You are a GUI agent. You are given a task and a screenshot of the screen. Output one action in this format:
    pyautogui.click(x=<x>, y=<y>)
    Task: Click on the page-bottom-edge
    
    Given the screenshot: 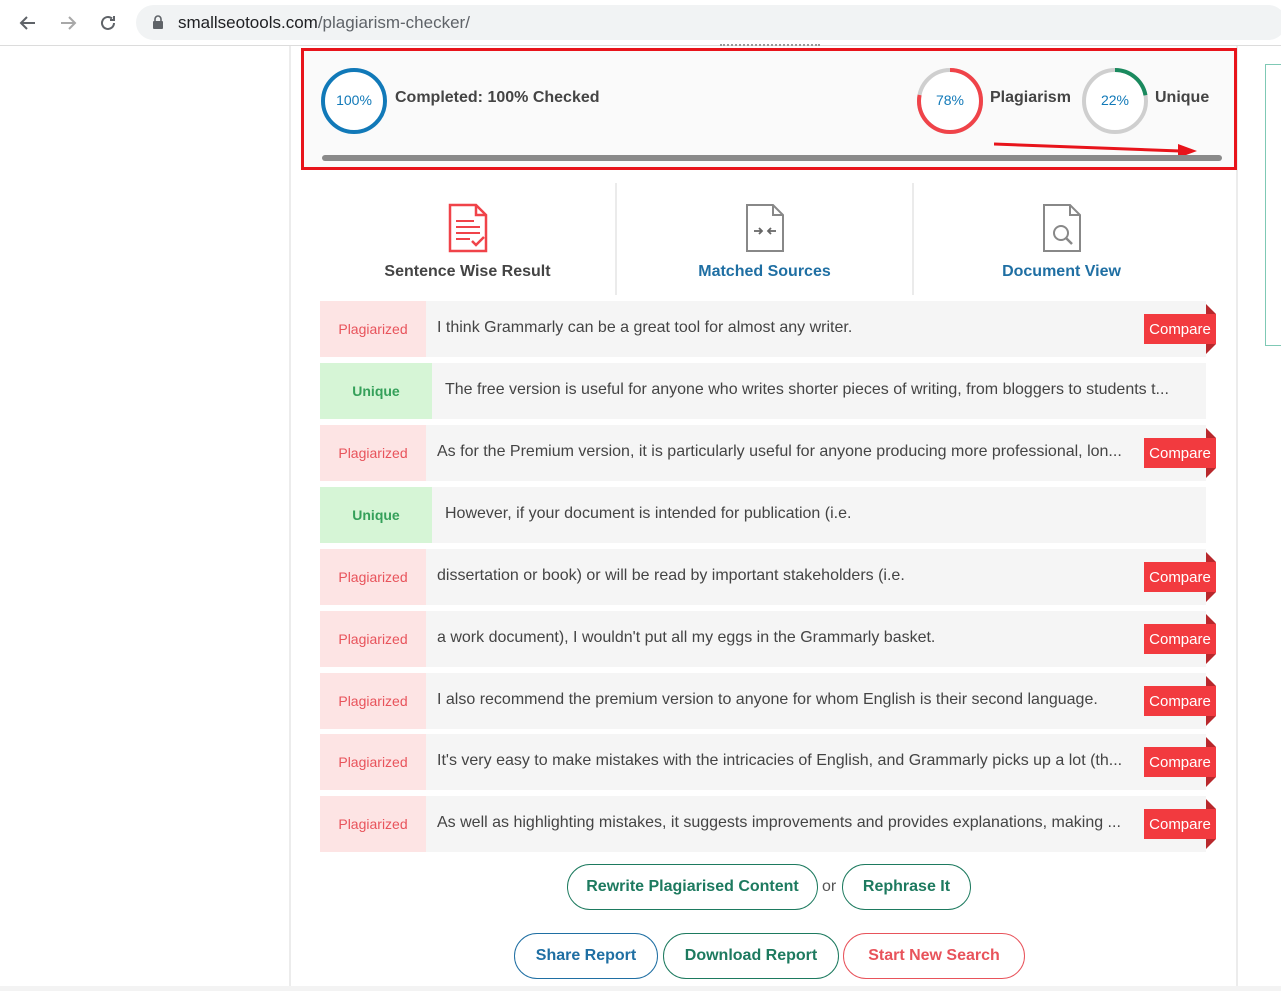 What is the action you would take?
    pyautogui.click(x=640, y=988)
    